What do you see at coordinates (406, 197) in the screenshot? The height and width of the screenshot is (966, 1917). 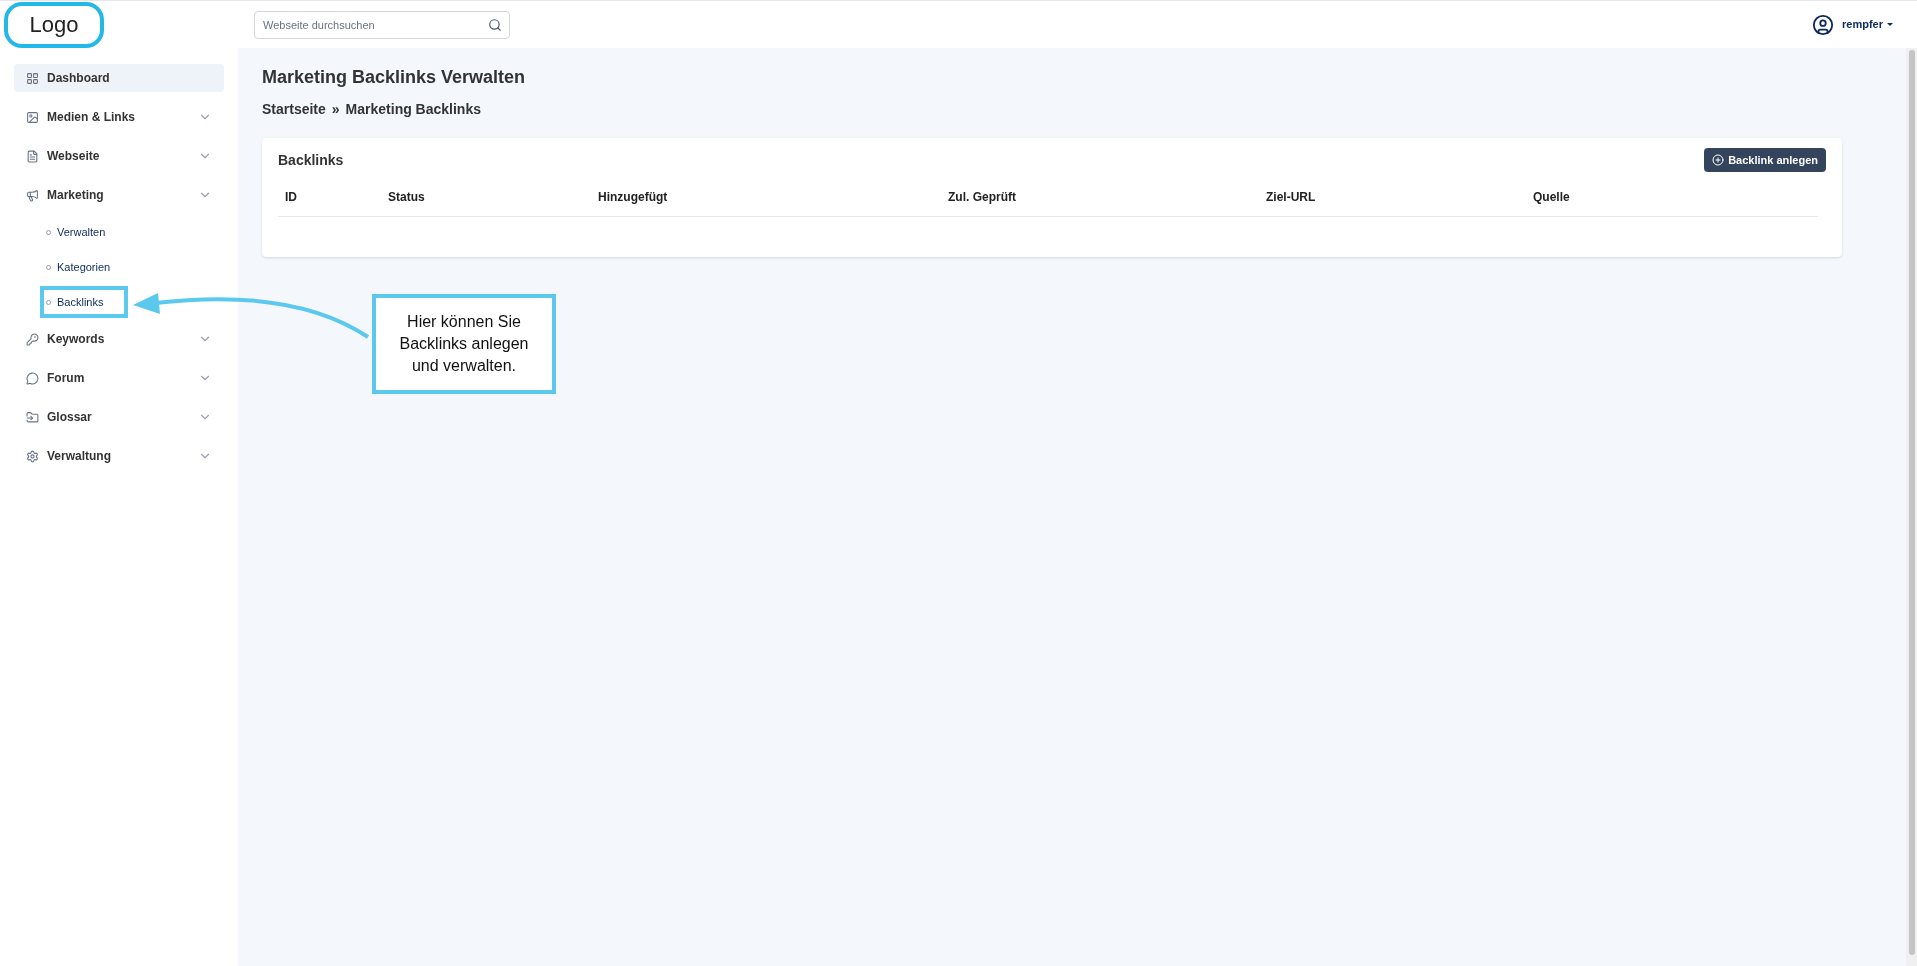 I see `column-header: Status` at bounding box center [406, 197].